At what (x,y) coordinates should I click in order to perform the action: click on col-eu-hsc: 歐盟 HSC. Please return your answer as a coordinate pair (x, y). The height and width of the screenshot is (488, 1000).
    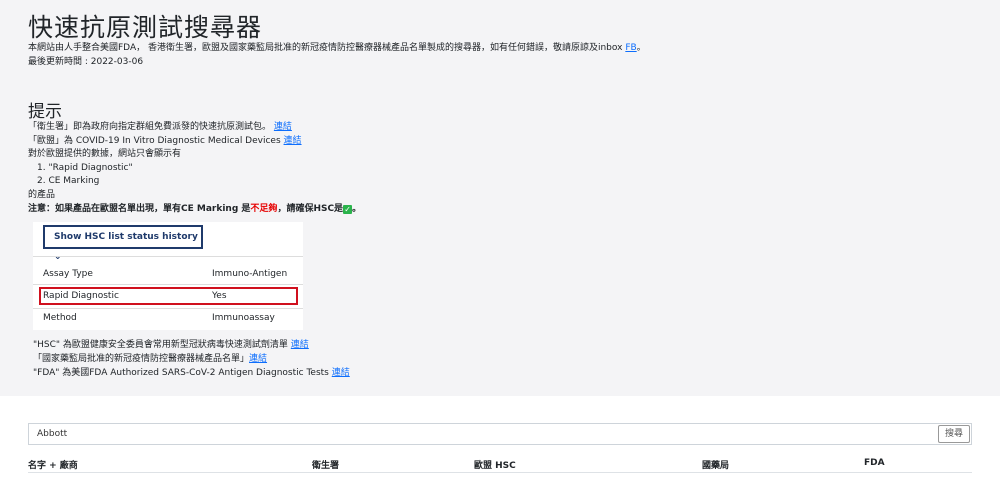
    Looking at the image, I should click on (495, 464).